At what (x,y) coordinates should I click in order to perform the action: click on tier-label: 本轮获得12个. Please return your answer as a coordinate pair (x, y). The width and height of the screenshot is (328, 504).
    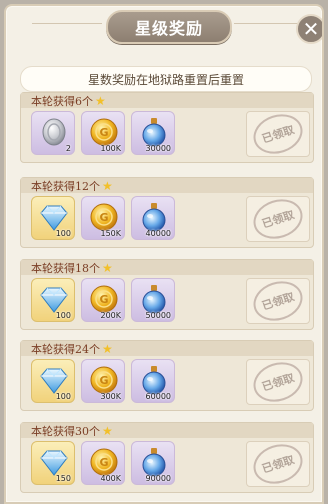
    Looking at the image, I should click on (65, 186).